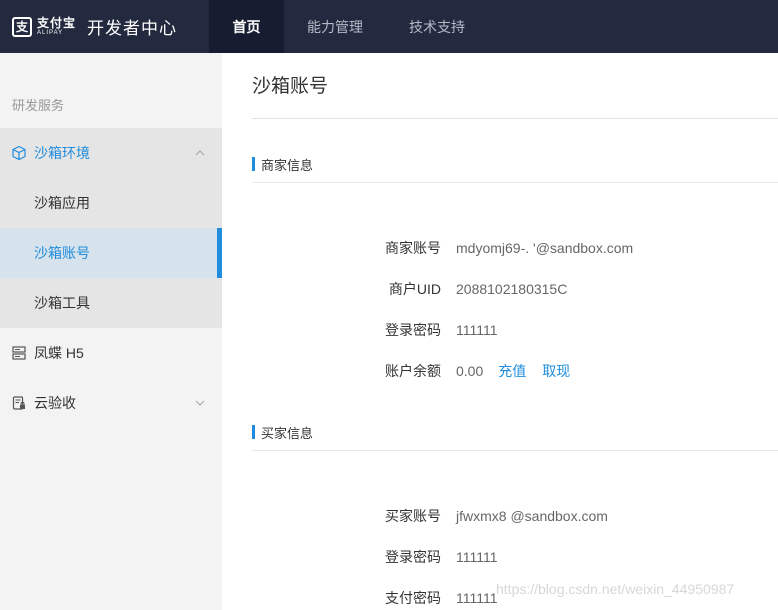 Image resolution: width=778 pixels, height=610 pixels. Describe the element at coordinates (413, 371) in the screenshot. I see `field-label: 账户余额` at that location.